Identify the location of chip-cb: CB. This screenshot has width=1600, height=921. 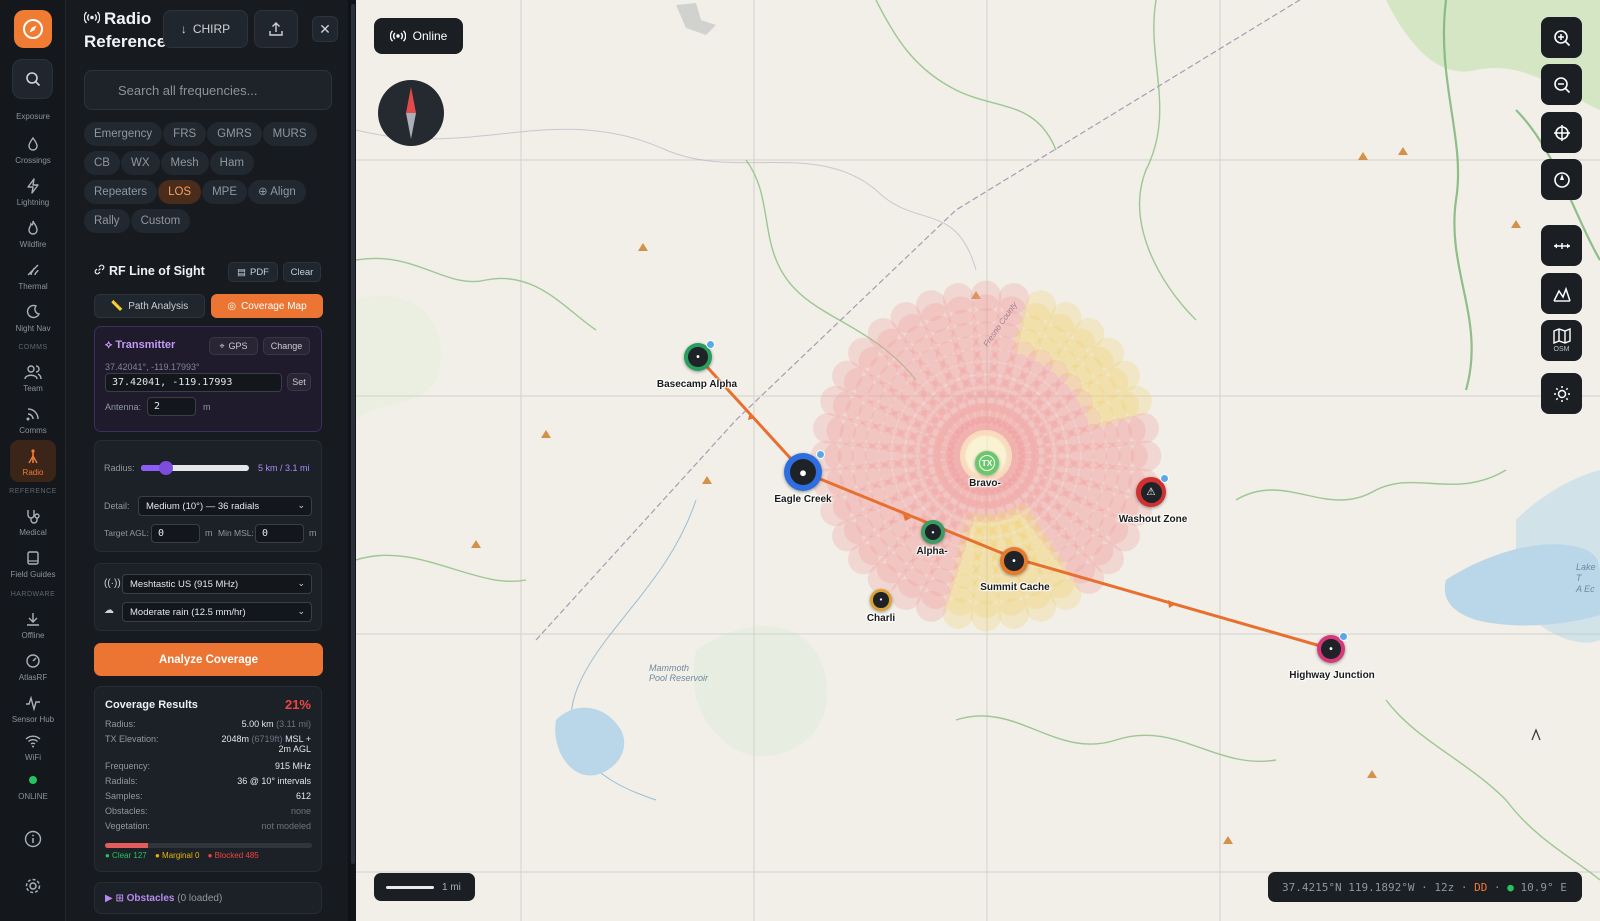
(102, 163).